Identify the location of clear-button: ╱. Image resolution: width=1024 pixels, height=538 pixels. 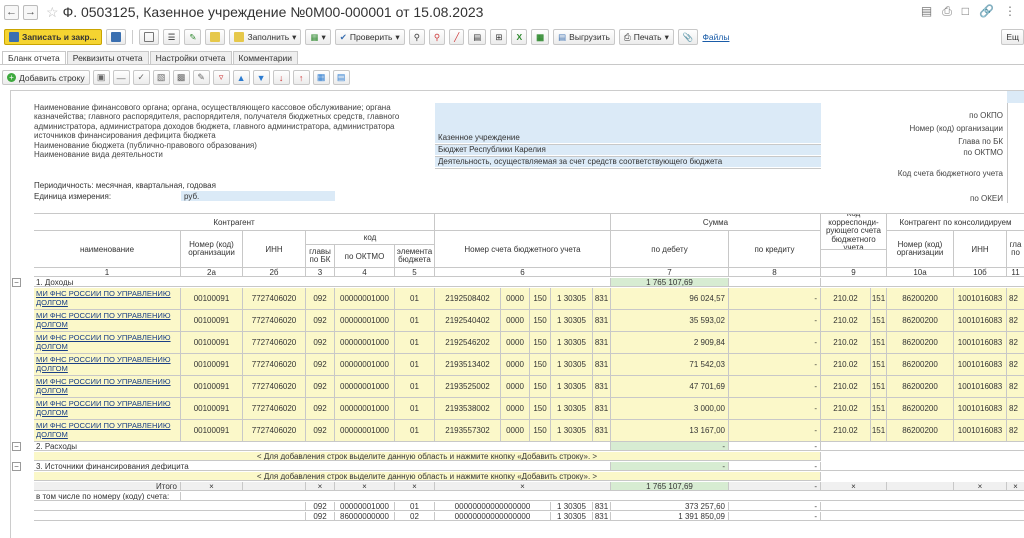
(457, 37).